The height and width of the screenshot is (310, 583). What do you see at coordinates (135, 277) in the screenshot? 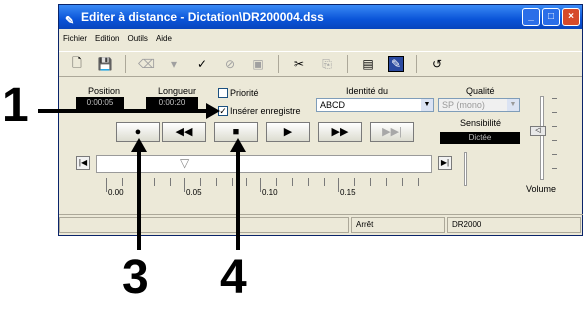
I see `callout-number-3: 3` at bounding box center [135, 277].